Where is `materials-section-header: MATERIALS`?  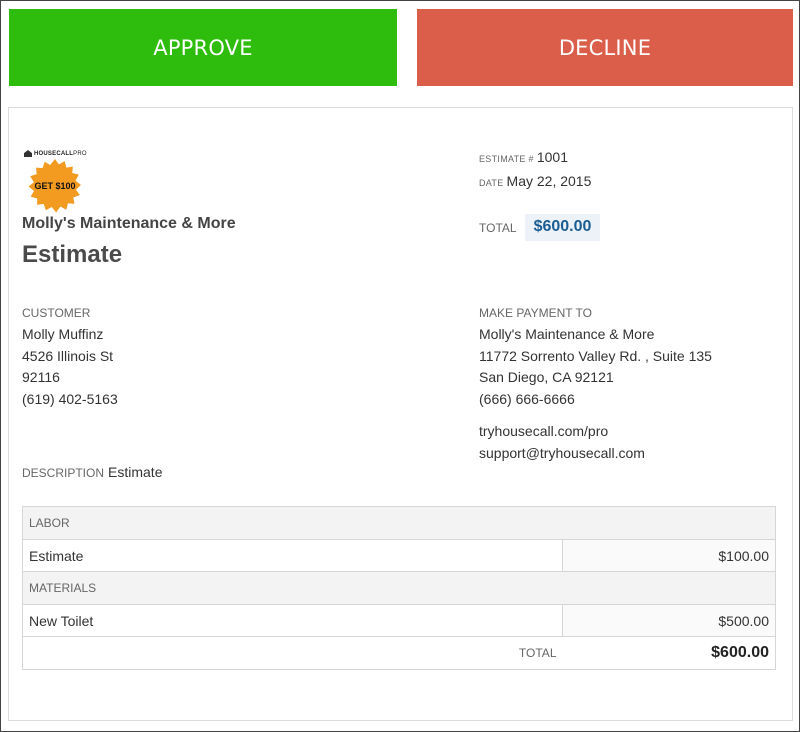 materials-section-header: MATERIALS is located at coordinates (399, 588).